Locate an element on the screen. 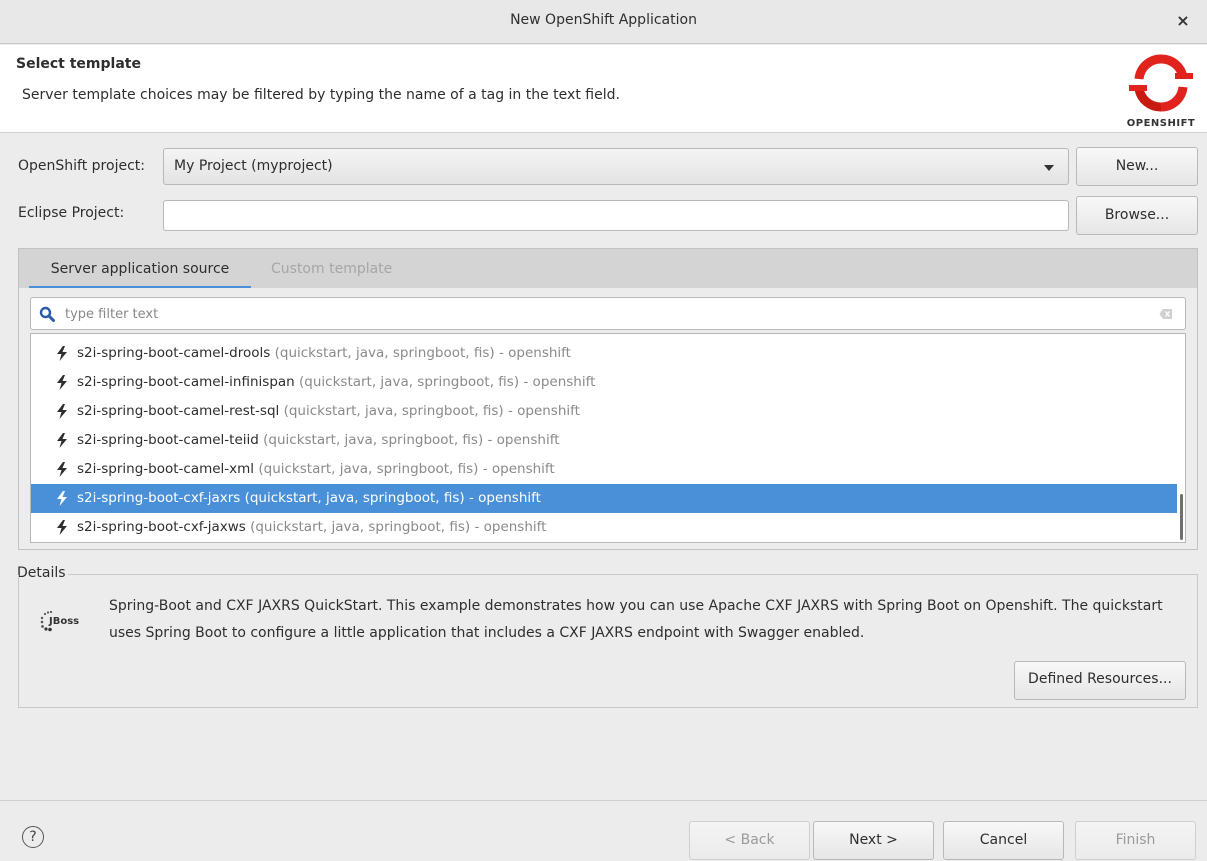 The width and height of the screenshot is (1207, 861). filter-box is located at coordinates (608, 313).